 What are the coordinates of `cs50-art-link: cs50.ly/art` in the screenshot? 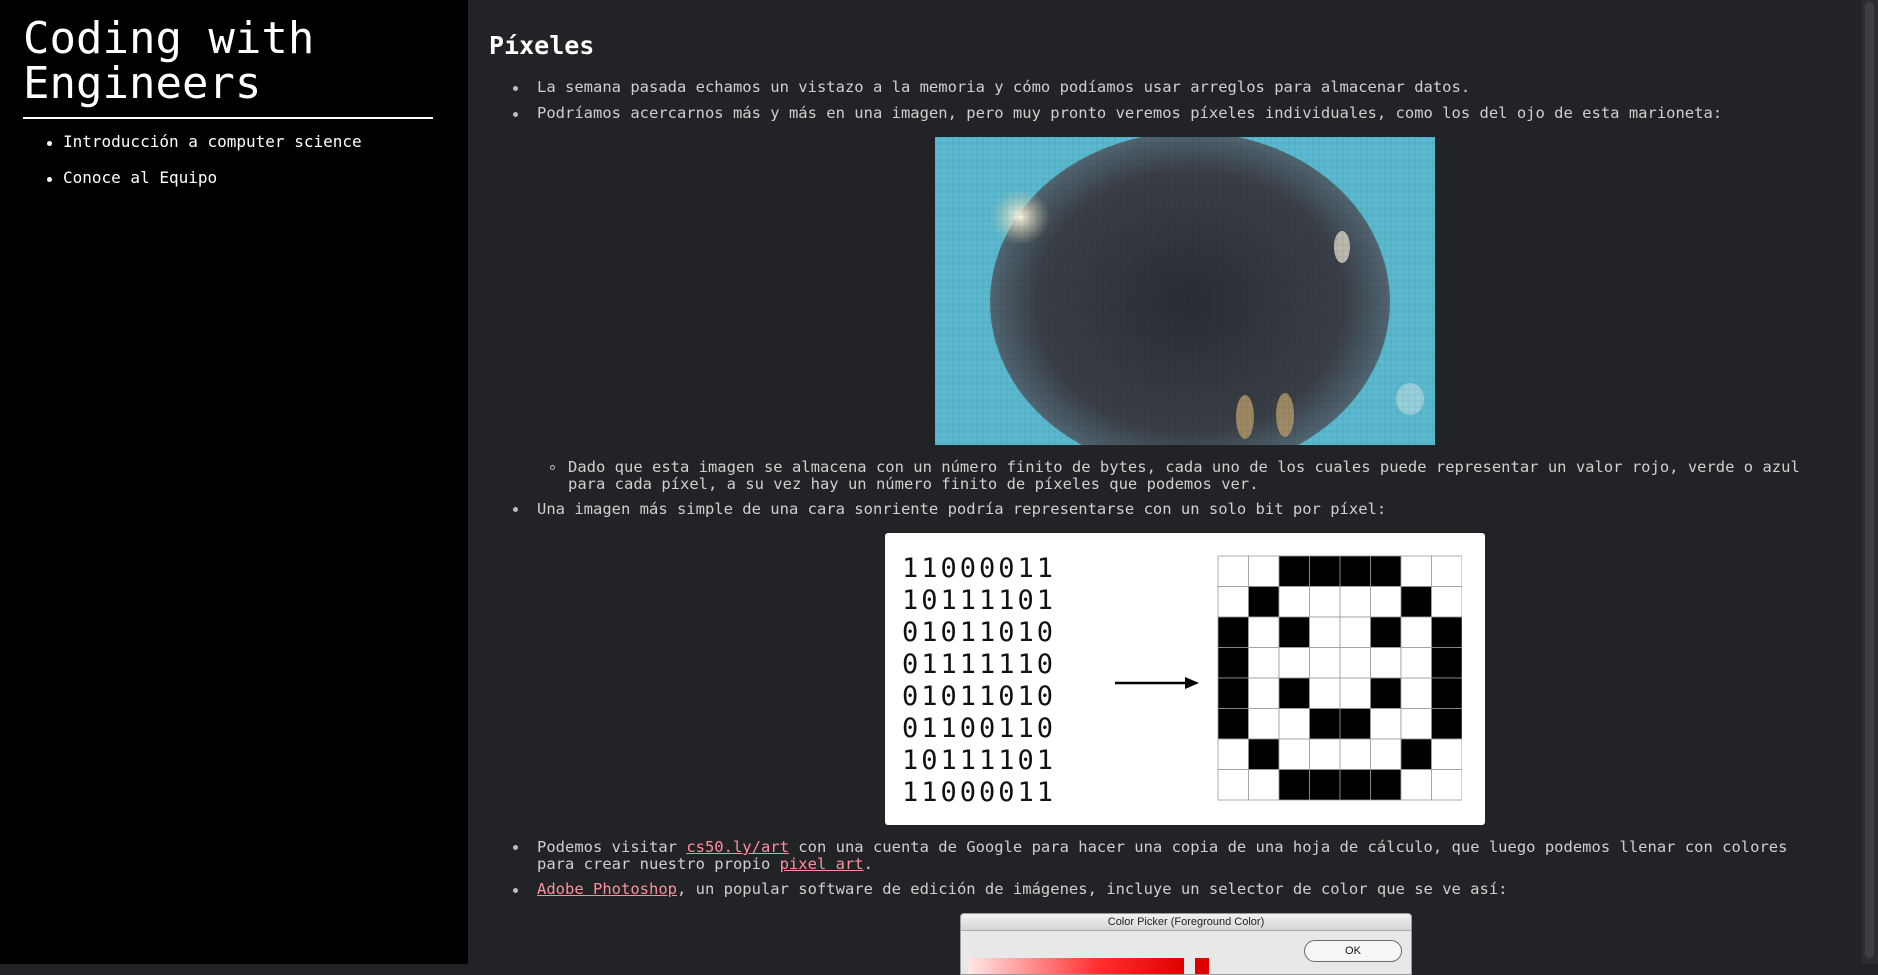 It's located at (737, 847).